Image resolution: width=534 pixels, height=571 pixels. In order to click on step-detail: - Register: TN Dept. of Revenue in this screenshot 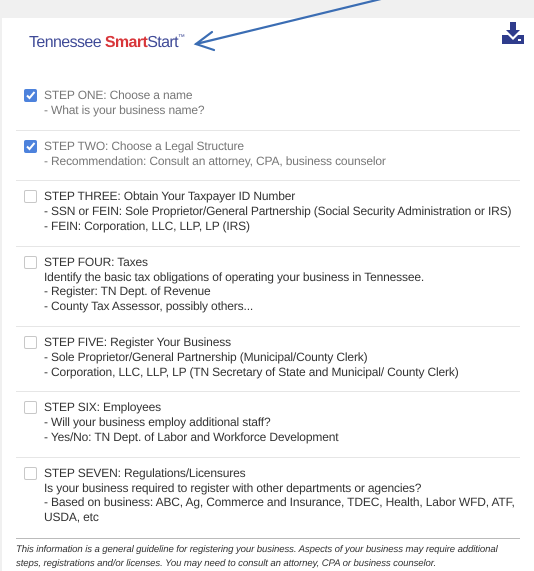, I will do `click(128, 292)`.